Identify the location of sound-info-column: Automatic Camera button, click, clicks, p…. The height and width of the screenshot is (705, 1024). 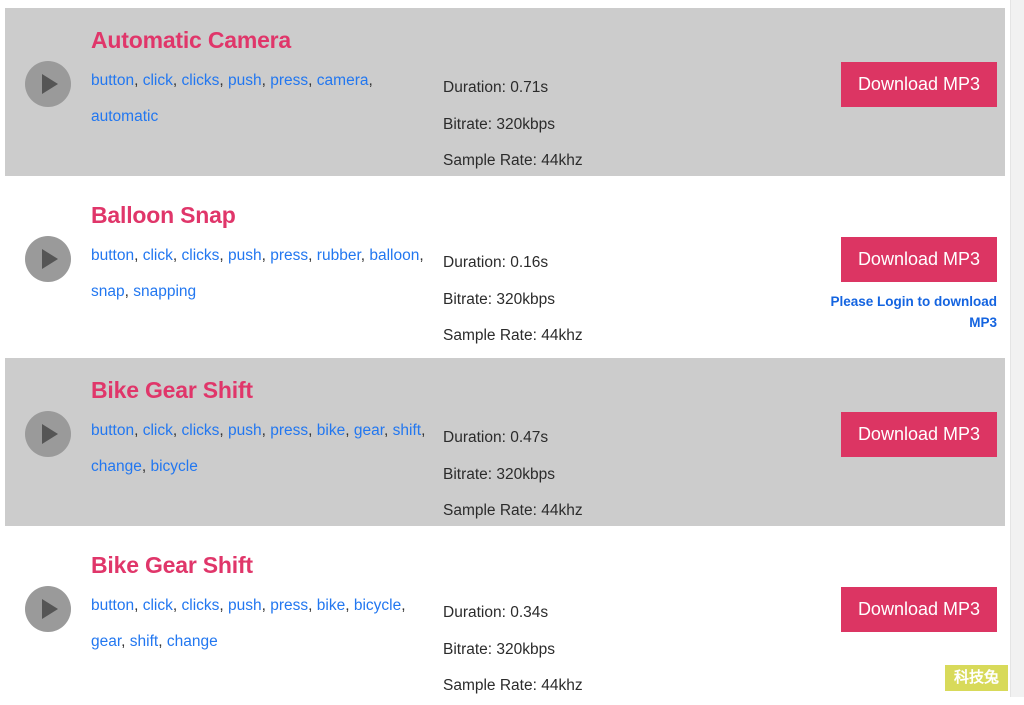
(267, 71).